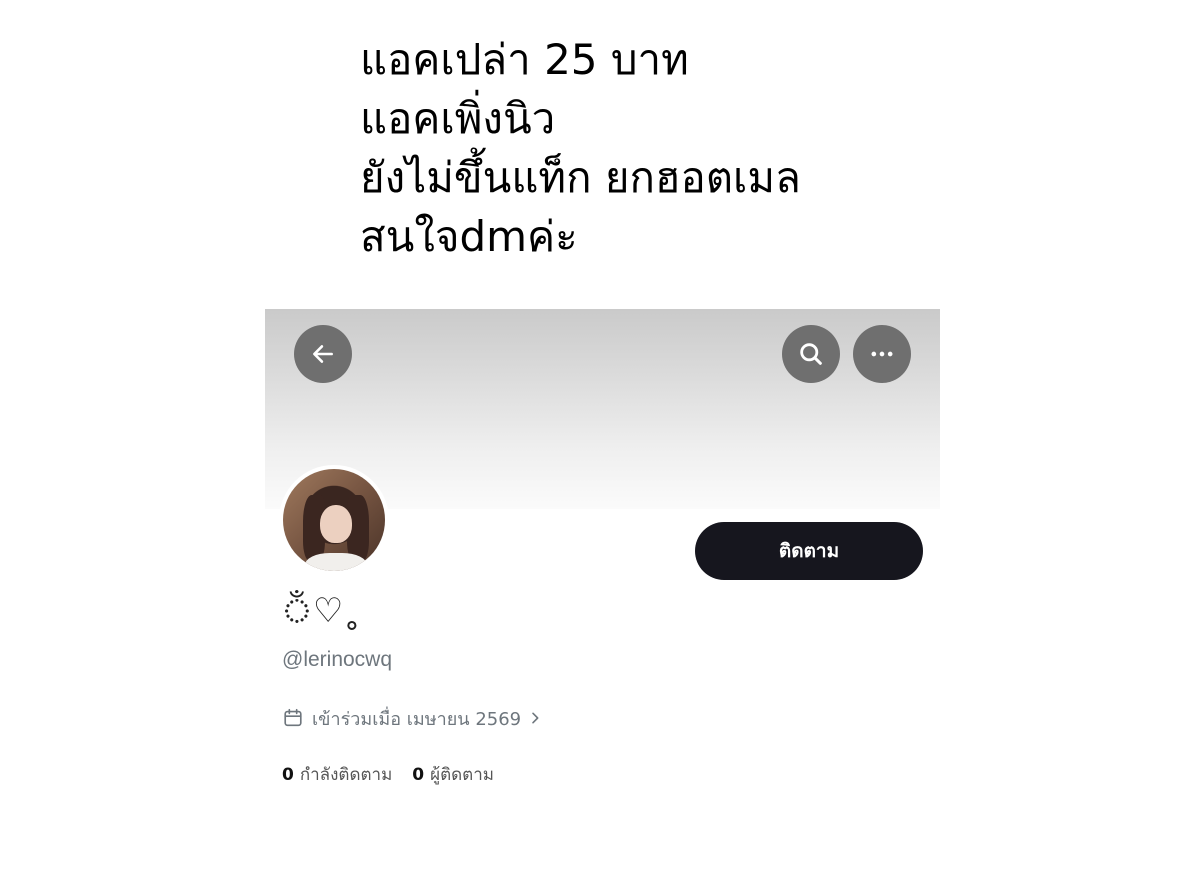  What do you see at coordinates (580, 177) in the screenshot?
I see `caption-line-3: ยังไม่ขึ้นแท็ก ยกฮอตเมล` at bounding box center [580, 177].